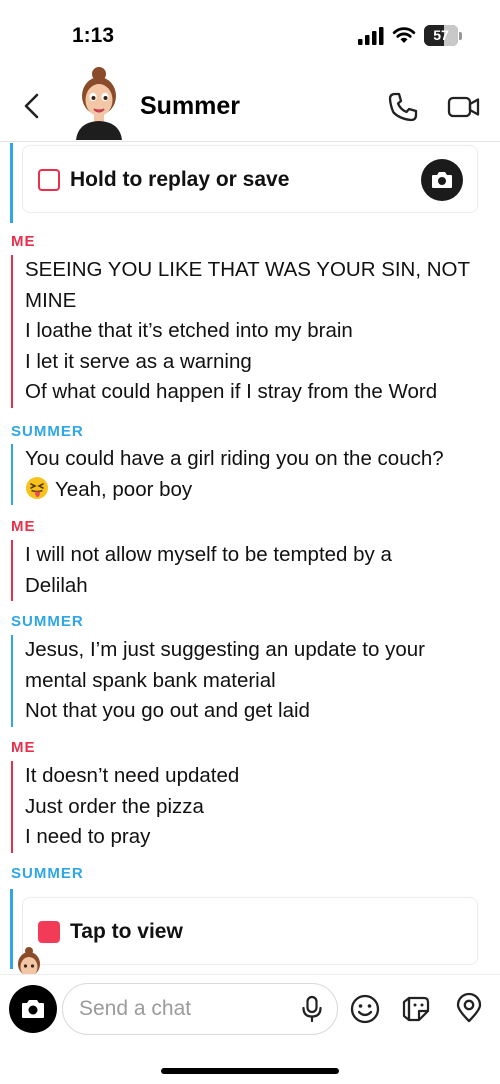 The image size is (500, 1084). I want to click on message-text: Just order the pizza, so click(114, 806).